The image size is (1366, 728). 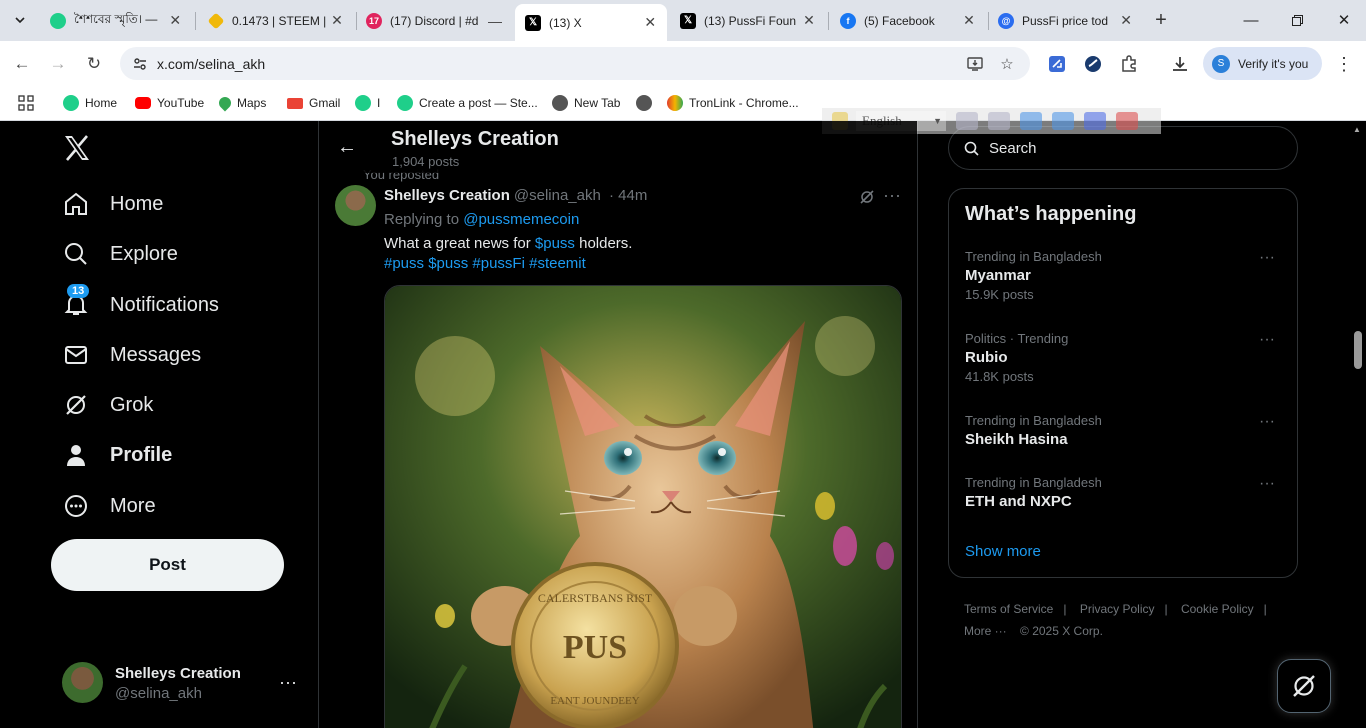 I want to click on nav-more: More, so click(x=109, y=506).